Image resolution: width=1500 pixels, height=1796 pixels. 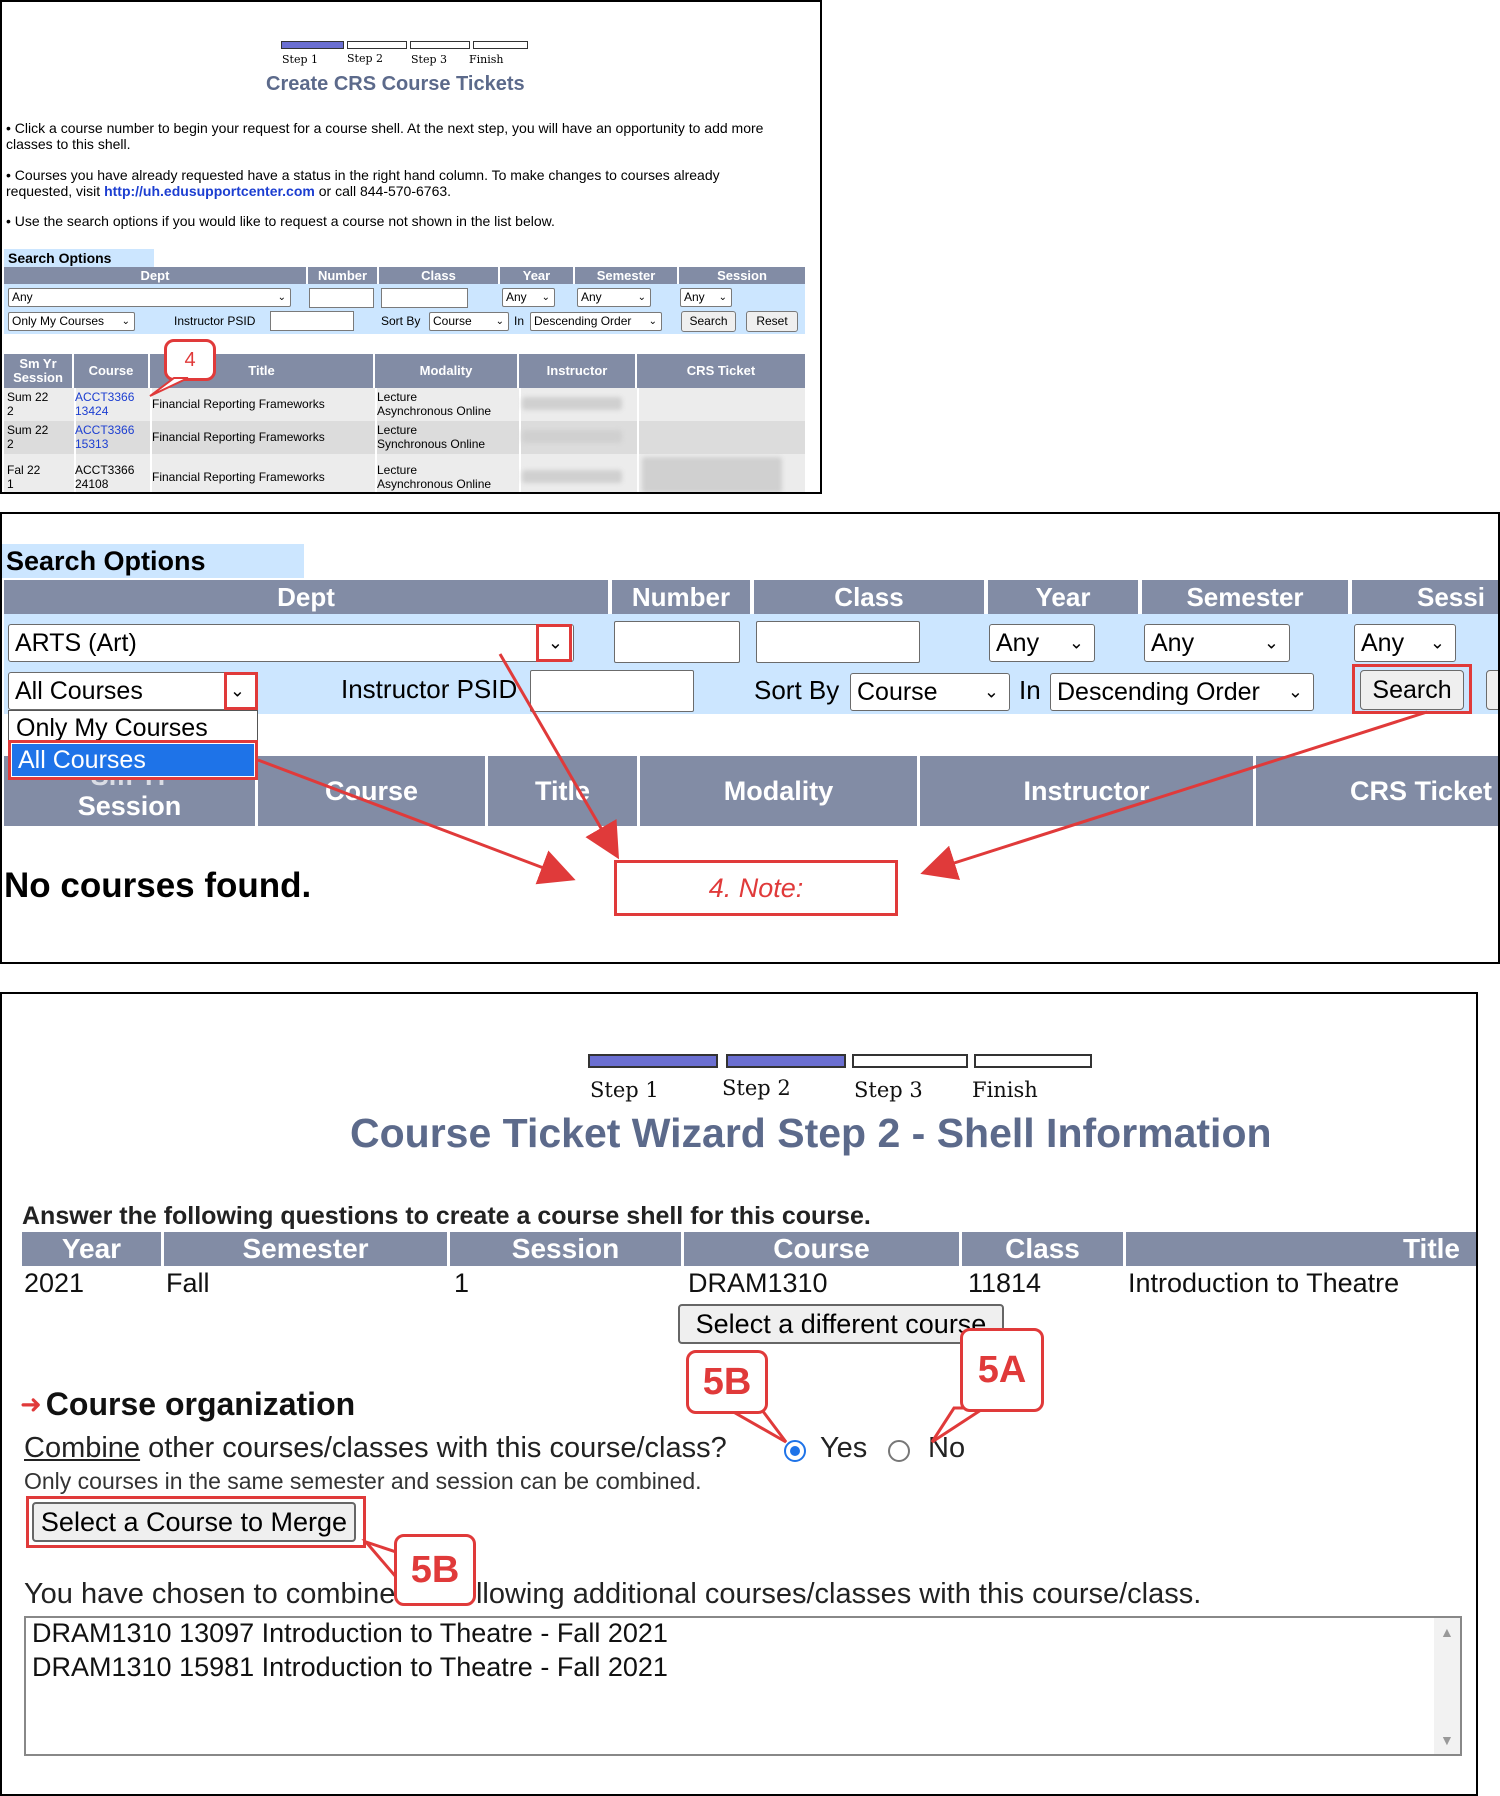 I want to click on callout-5b-merge: 5B, so click(x=435, y=1570).